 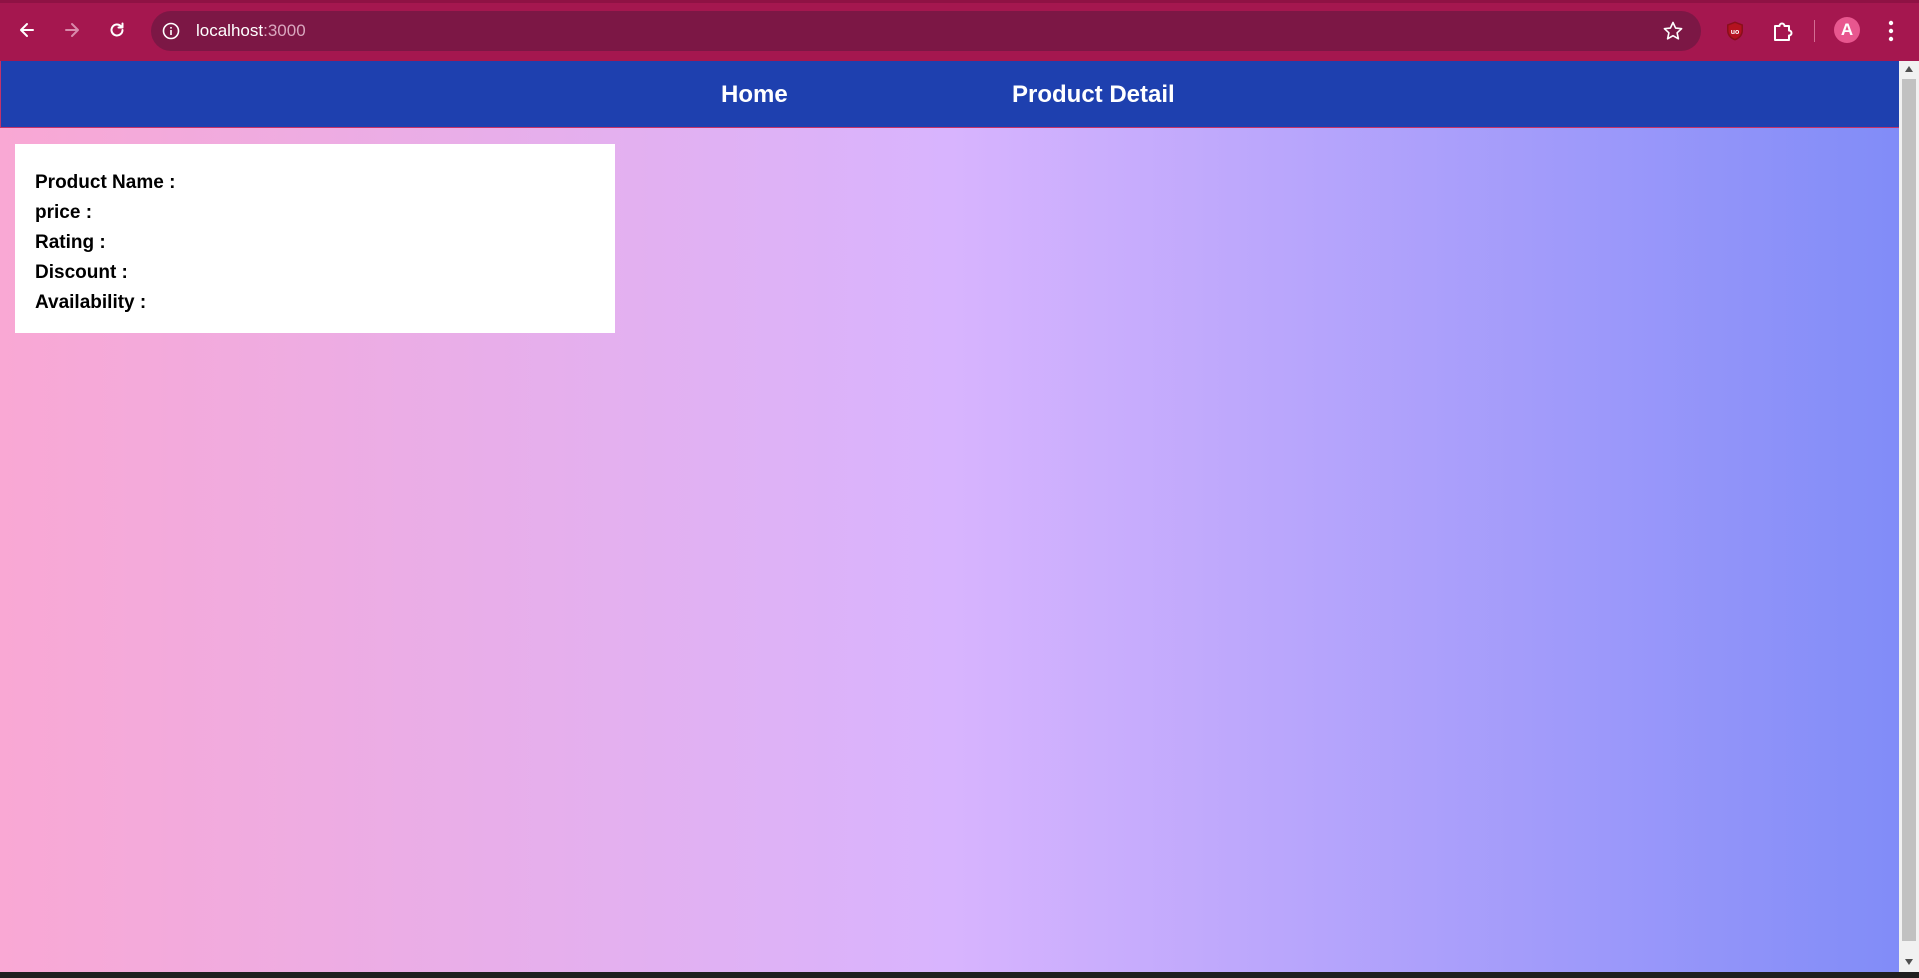 What do you see at coordinates (1093, 95) in the screenshot?
I see `nav-link-product-detail: Product Detail` at bounding box center [1093, 95].